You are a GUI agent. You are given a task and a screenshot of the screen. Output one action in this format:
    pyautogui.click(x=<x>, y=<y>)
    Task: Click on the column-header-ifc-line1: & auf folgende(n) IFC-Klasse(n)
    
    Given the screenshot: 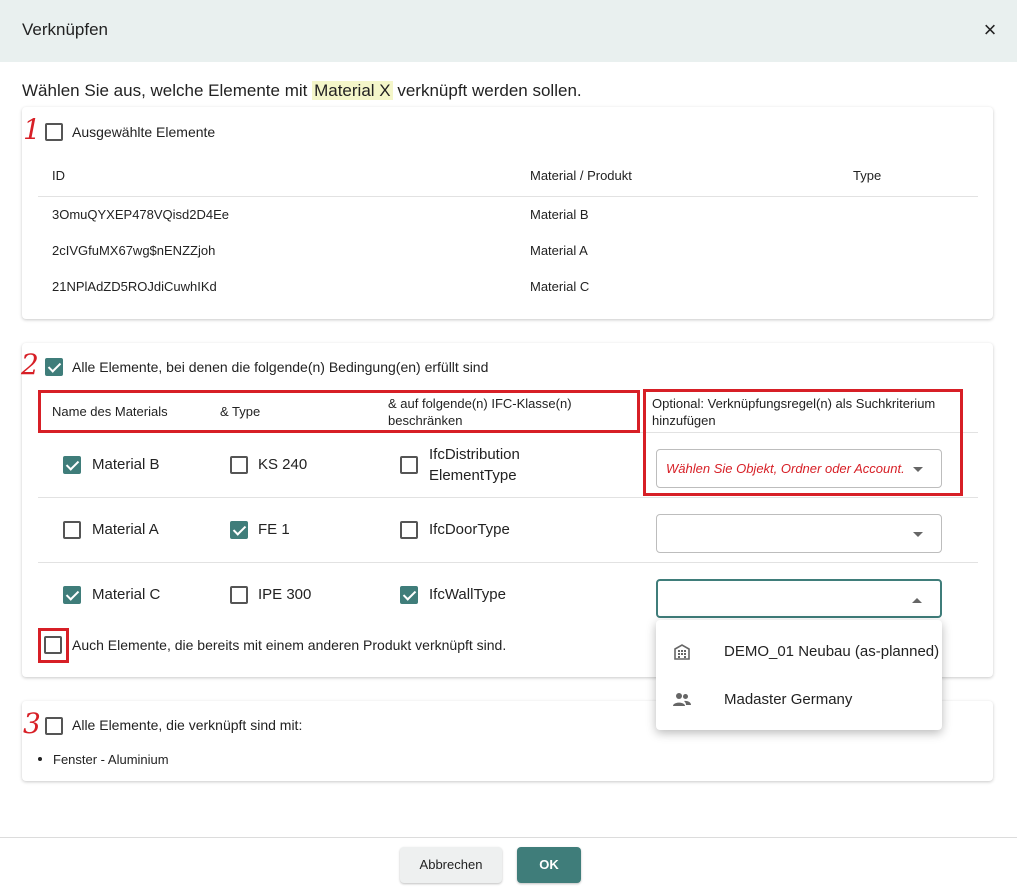 What is the action you would take?
    pyautogui.click(x=480, y=403)
    